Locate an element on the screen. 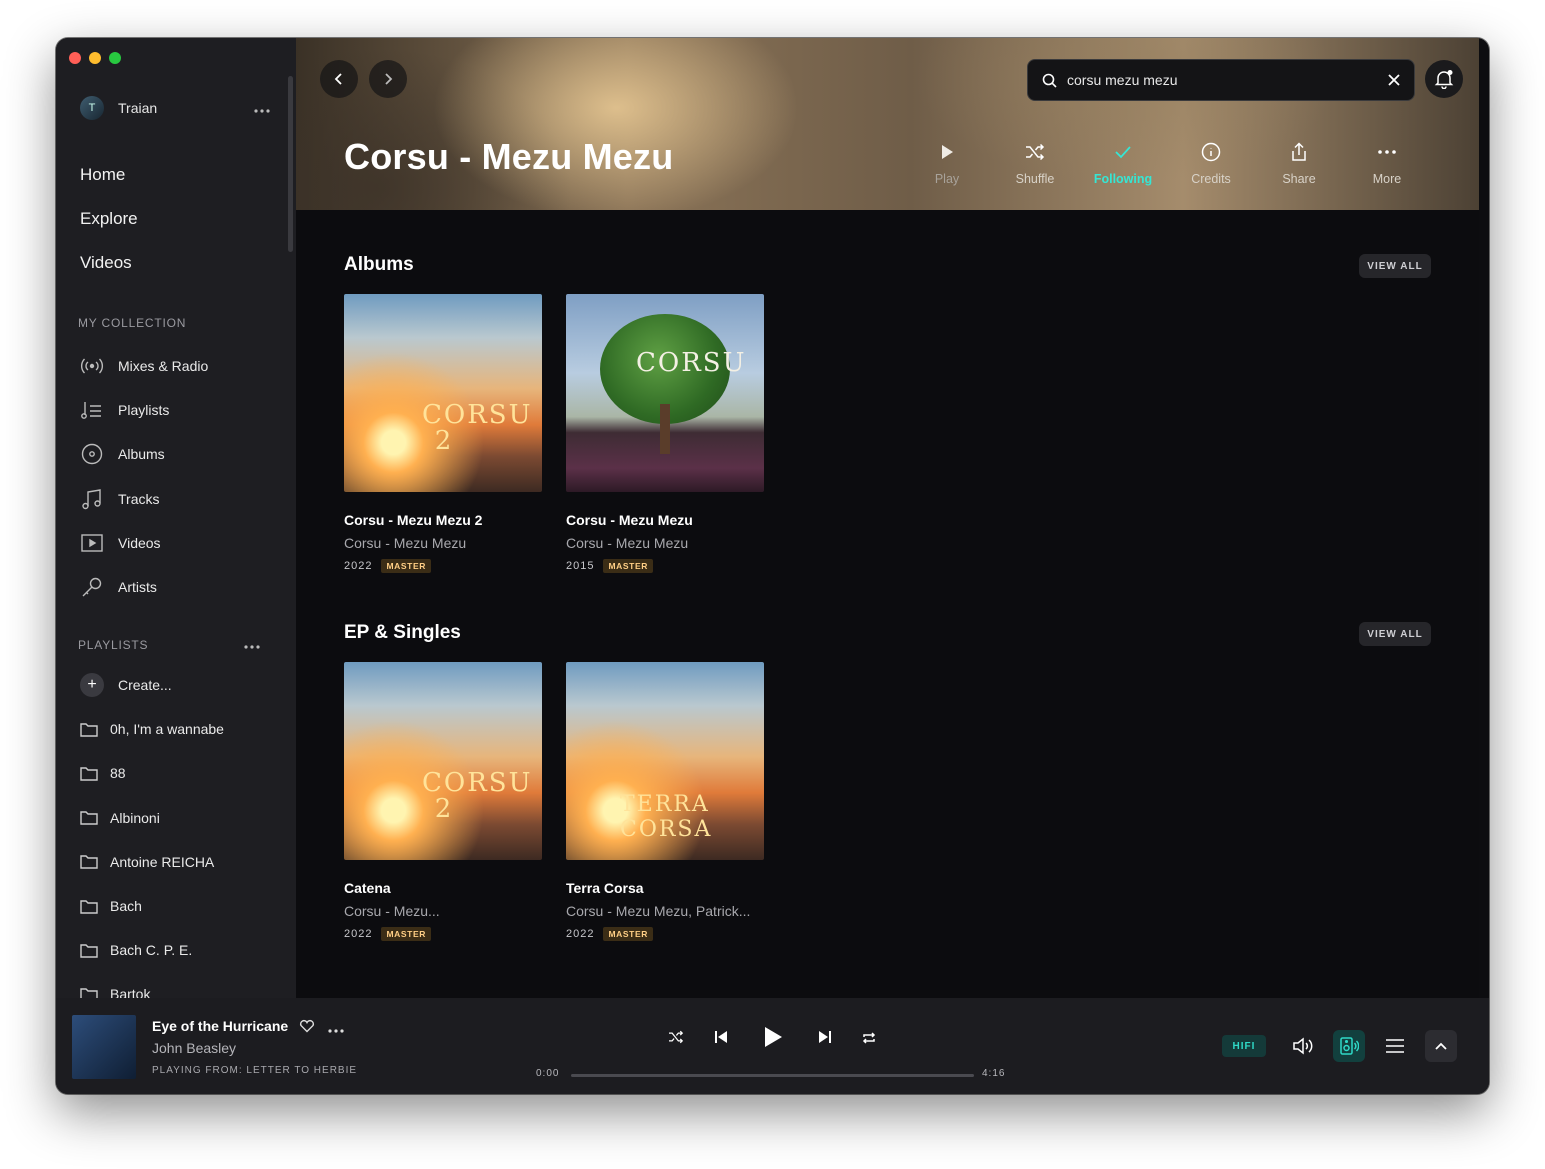  chevron-right-icon is located at coordinates (389, 79).